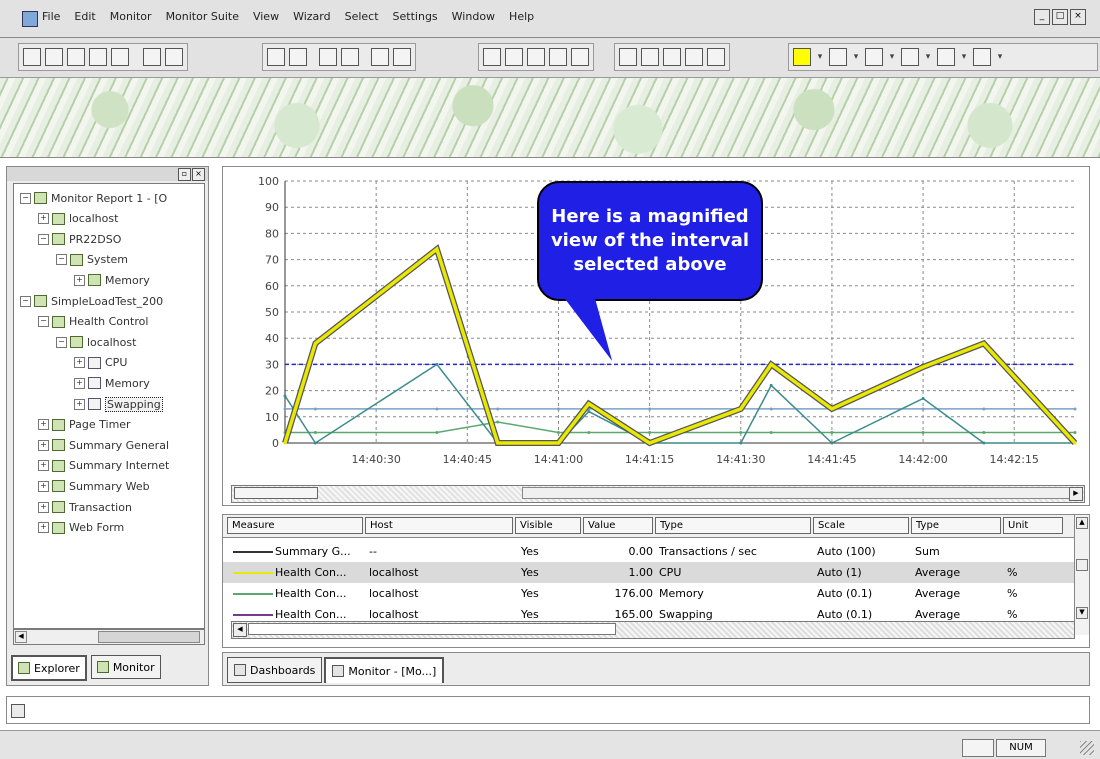  What do you see at coordinates (84, 16) in the screenshot?
I see `menu-item: Edit` at bounding box center [84, 16].